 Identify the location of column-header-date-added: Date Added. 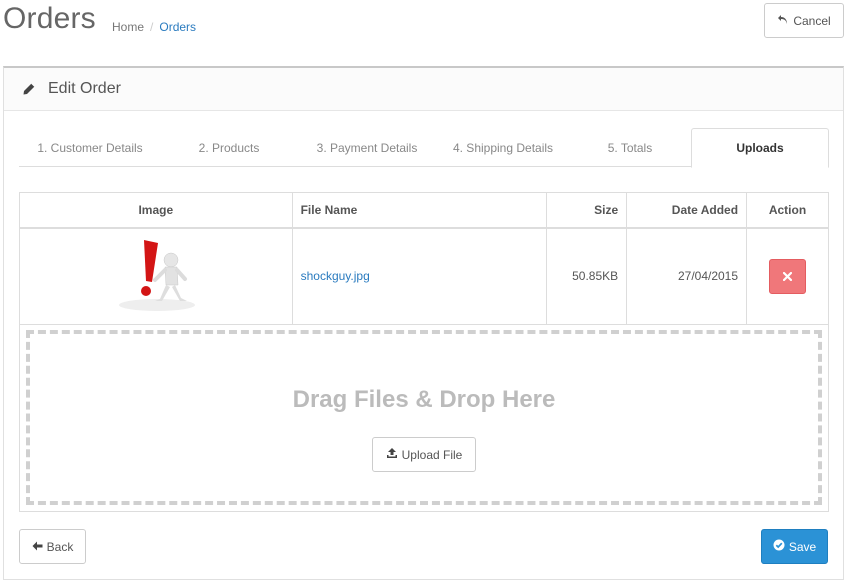
(687, 210).